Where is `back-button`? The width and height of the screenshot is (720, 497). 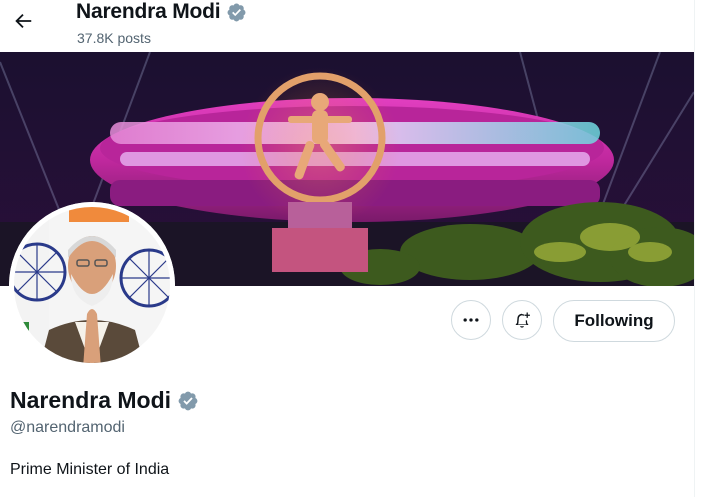
back-button is located at coordinates (23, 21).